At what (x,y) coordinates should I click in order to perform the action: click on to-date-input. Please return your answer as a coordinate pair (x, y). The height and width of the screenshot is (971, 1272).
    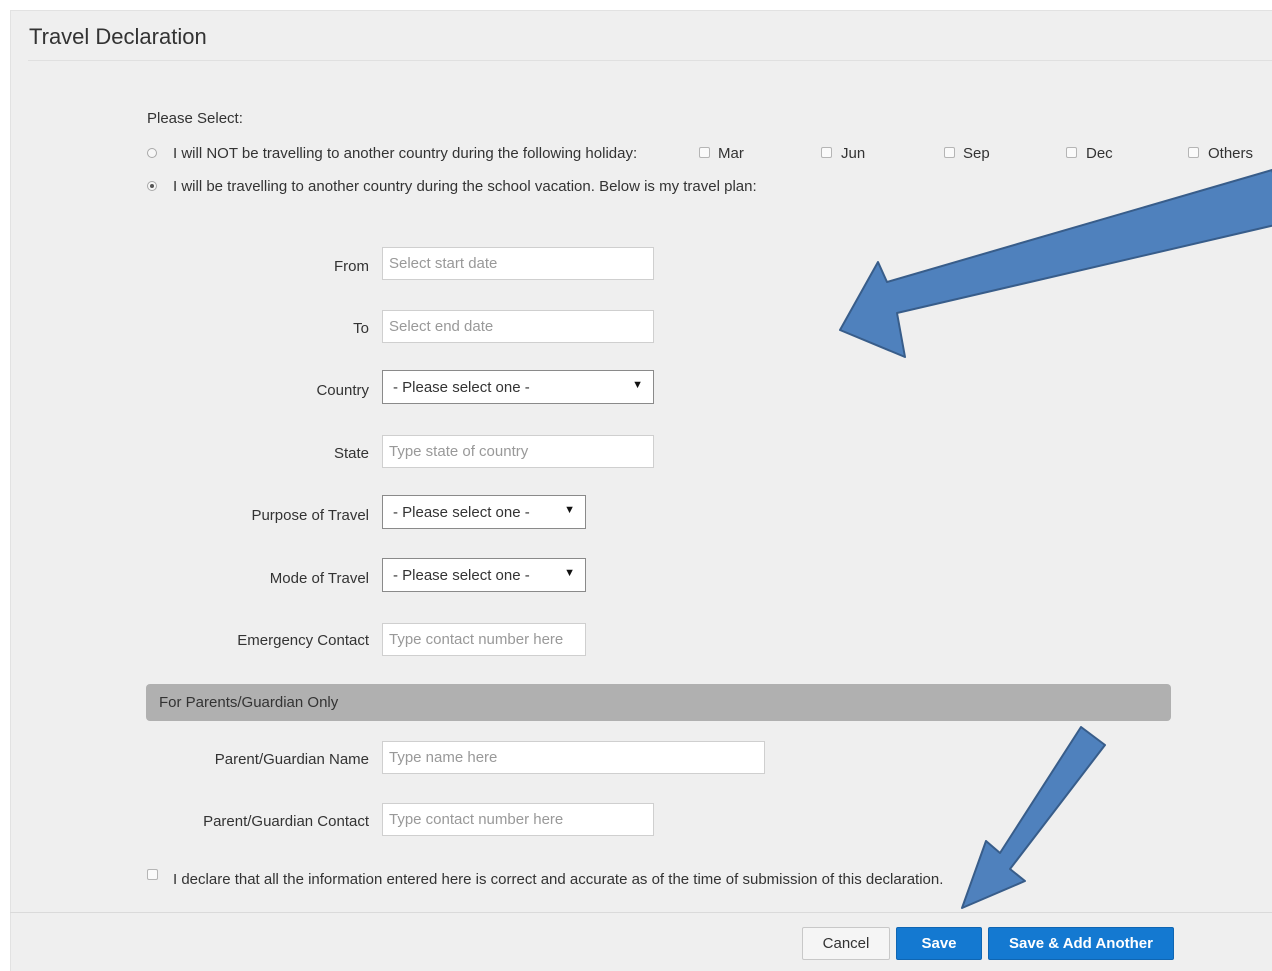
    Looking at the image, I should click on (518, 326).